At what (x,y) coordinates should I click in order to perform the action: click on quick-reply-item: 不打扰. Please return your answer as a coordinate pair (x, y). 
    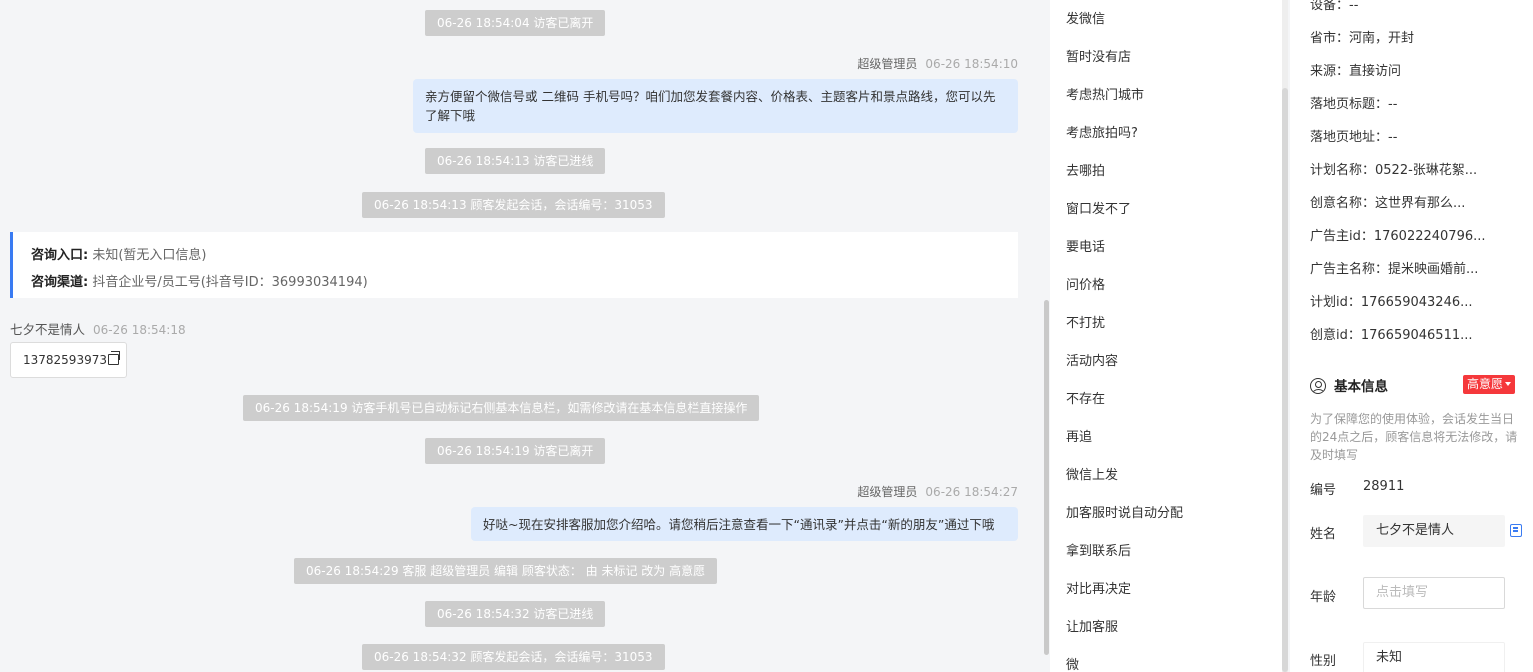
    Looking at the image, I should click on (1085, 321).